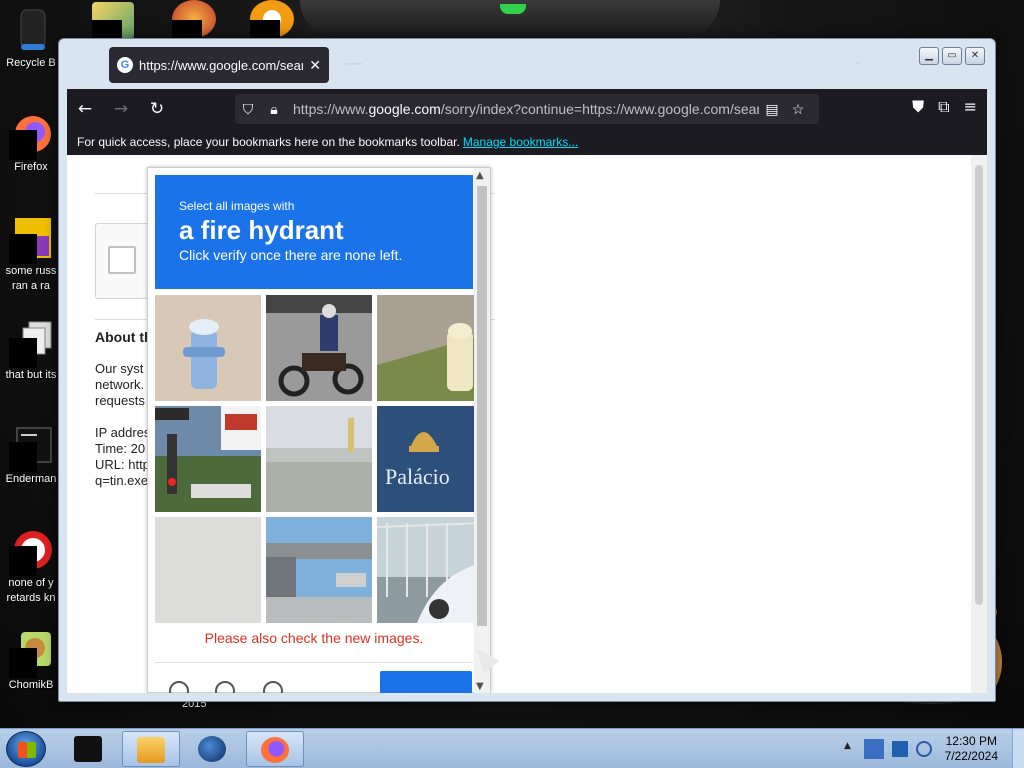  I want to click on tracking-protection-shield-icon: ⛉, so click(248, 109).